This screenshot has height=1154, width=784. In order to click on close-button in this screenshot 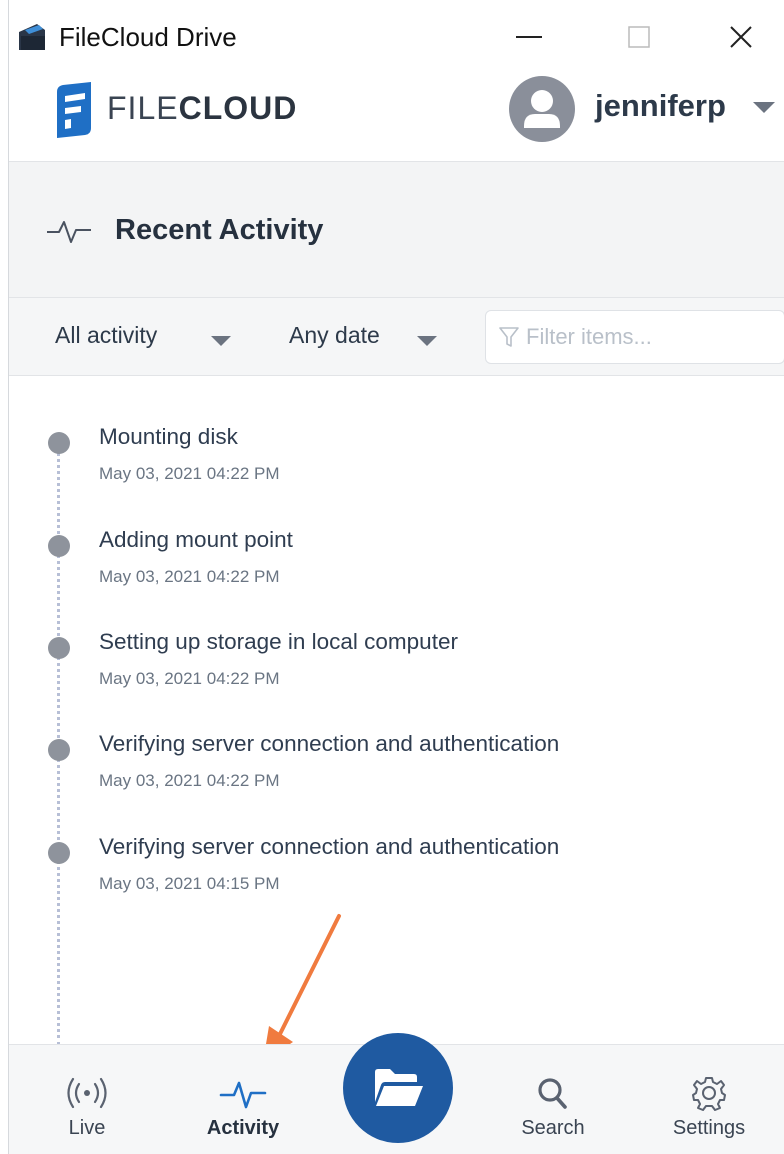, I will do `click(741, 37)`.